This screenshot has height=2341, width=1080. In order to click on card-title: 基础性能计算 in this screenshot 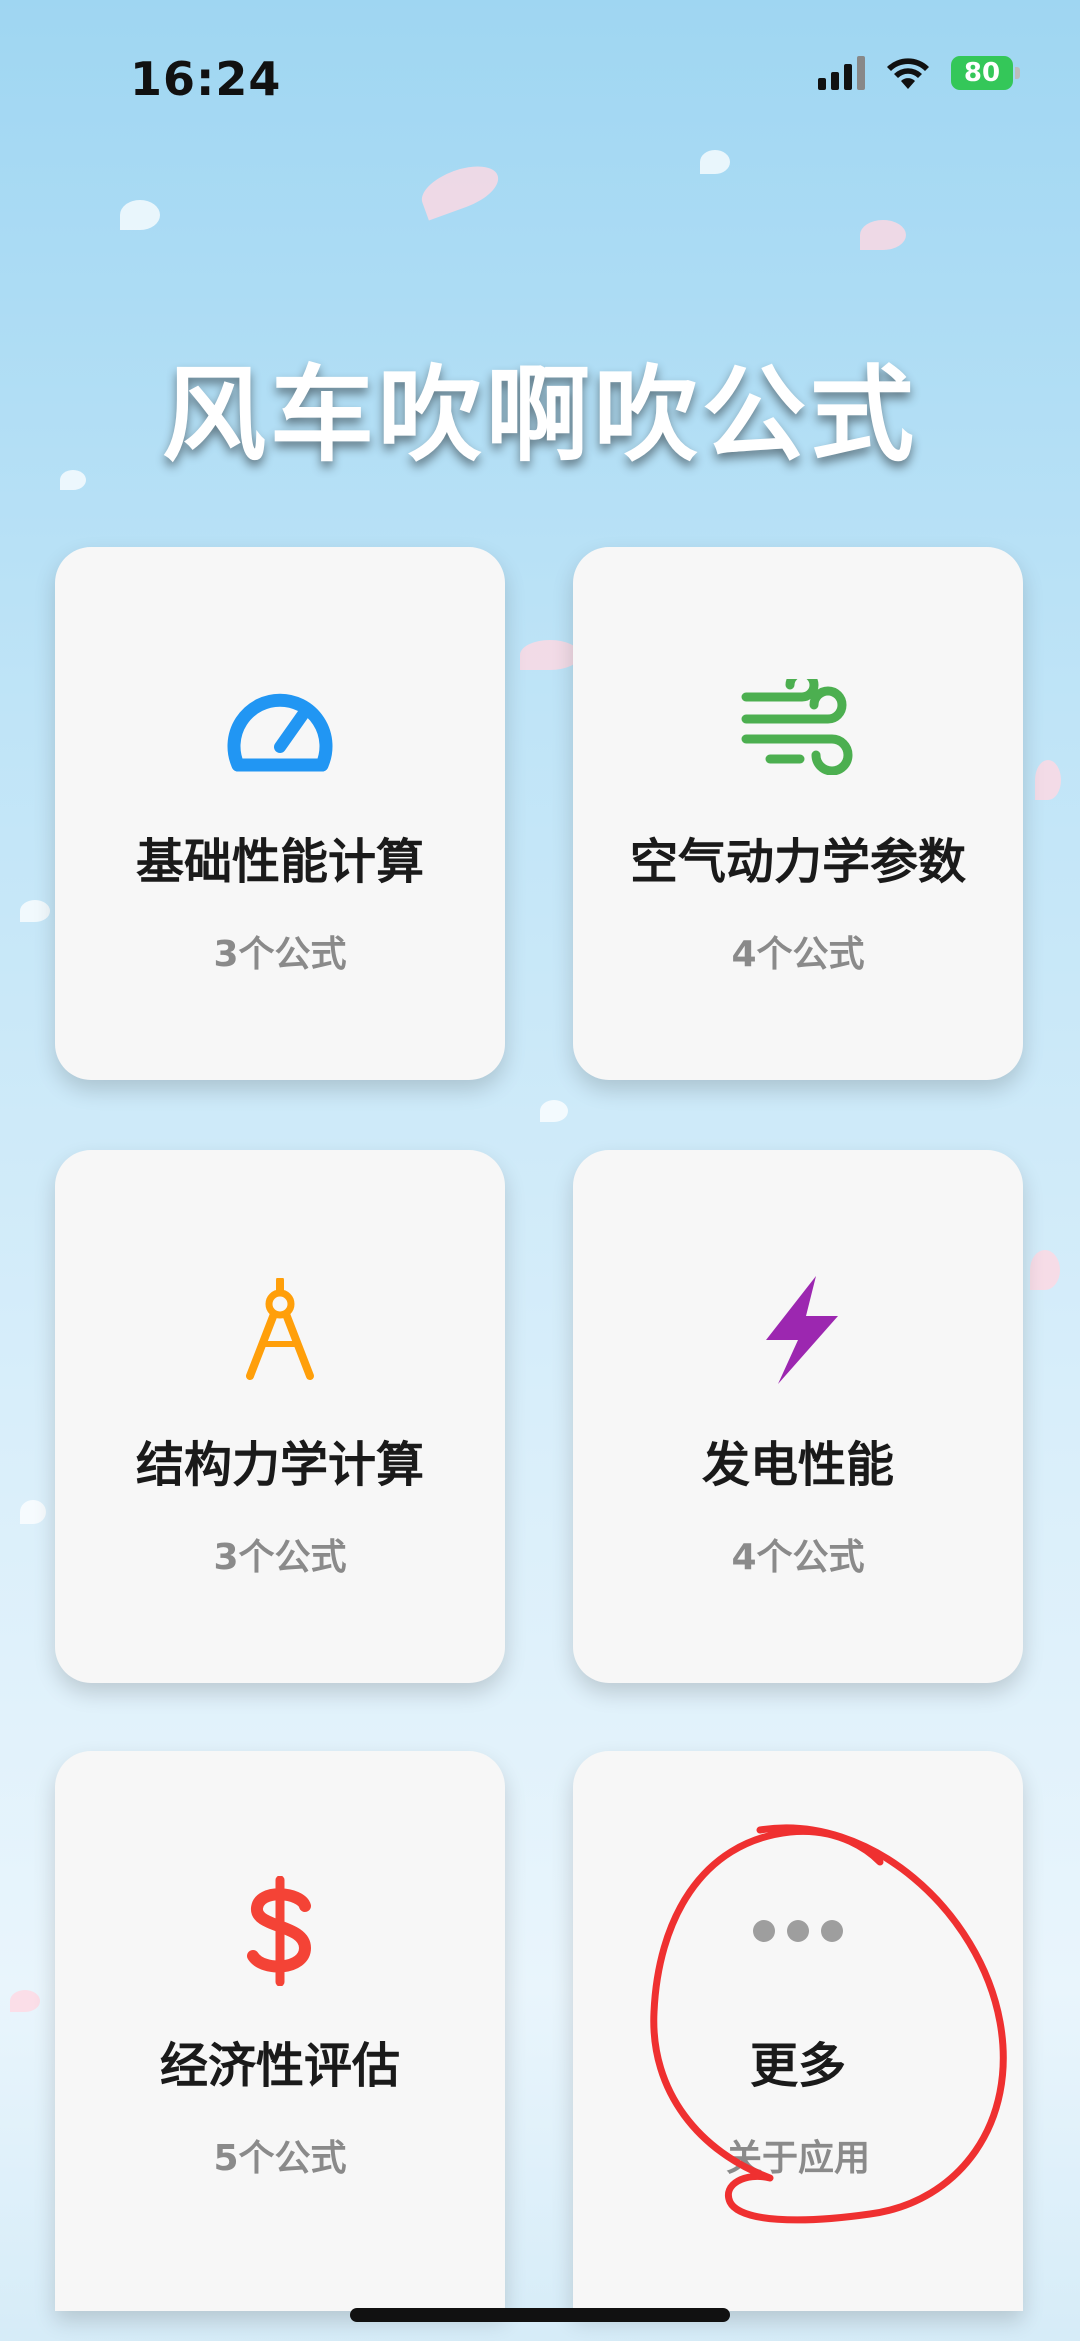, I will do `click(279, 862)`.